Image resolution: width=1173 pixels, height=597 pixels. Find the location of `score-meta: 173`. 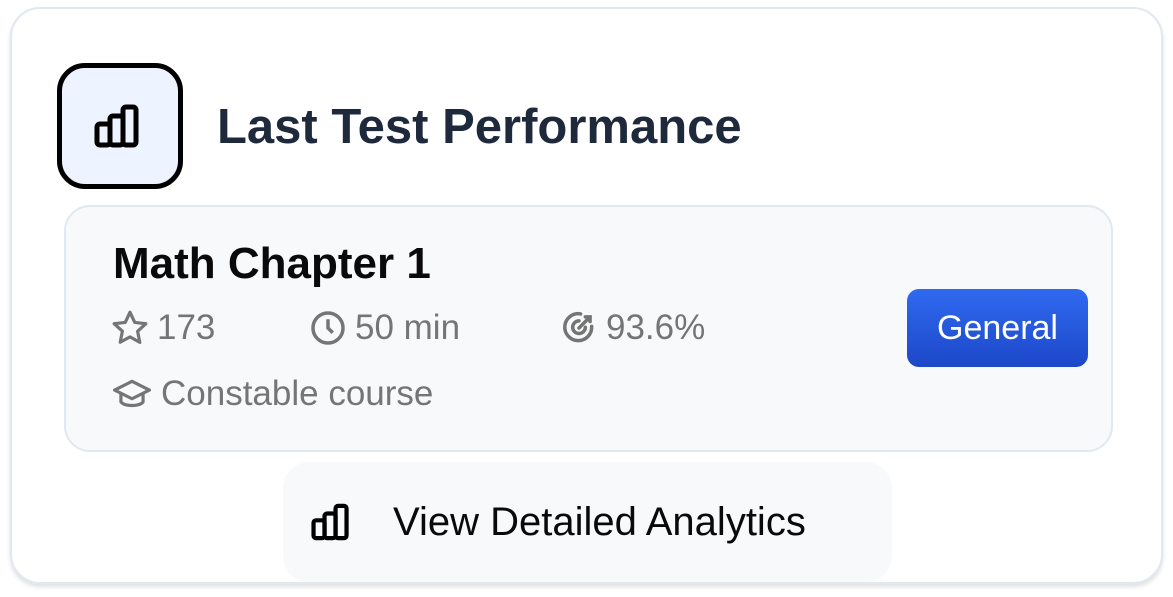

score-meta: 173 is located at coordinates (163, 328).